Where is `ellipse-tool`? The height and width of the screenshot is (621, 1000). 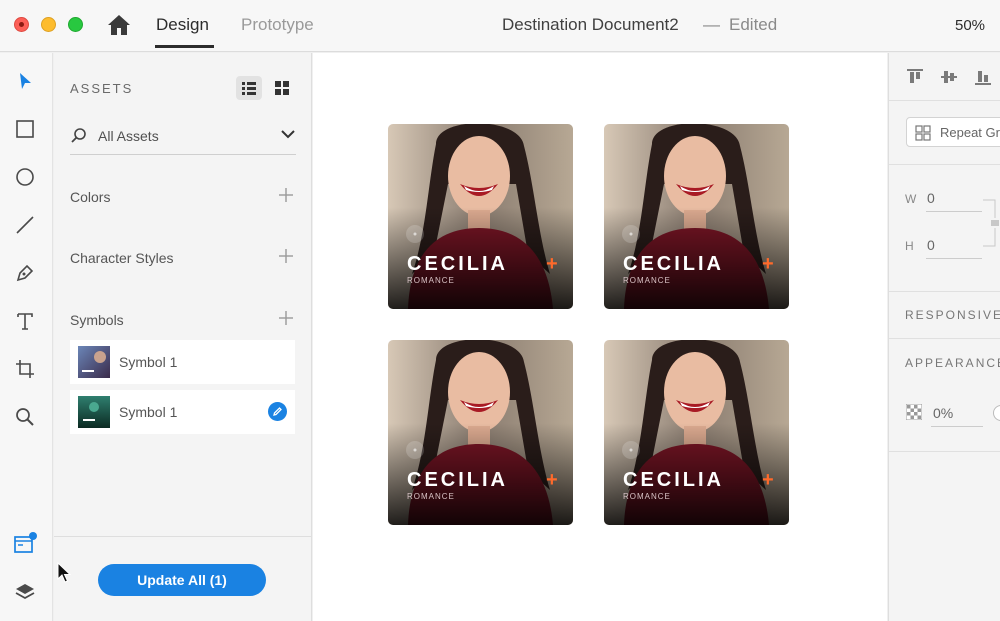 ellipse-tool is located at coordinates (25, 177).